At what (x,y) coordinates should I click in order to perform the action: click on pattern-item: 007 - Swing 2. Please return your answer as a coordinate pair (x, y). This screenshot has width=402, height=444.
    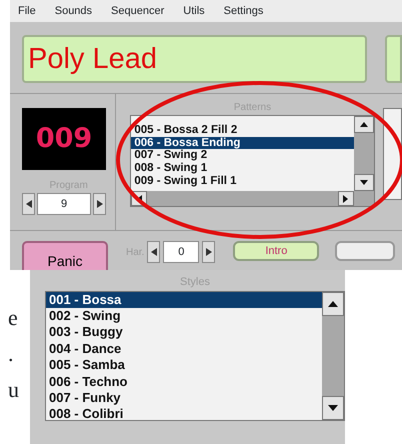
    Looking at the image, I should click on (242, 155).